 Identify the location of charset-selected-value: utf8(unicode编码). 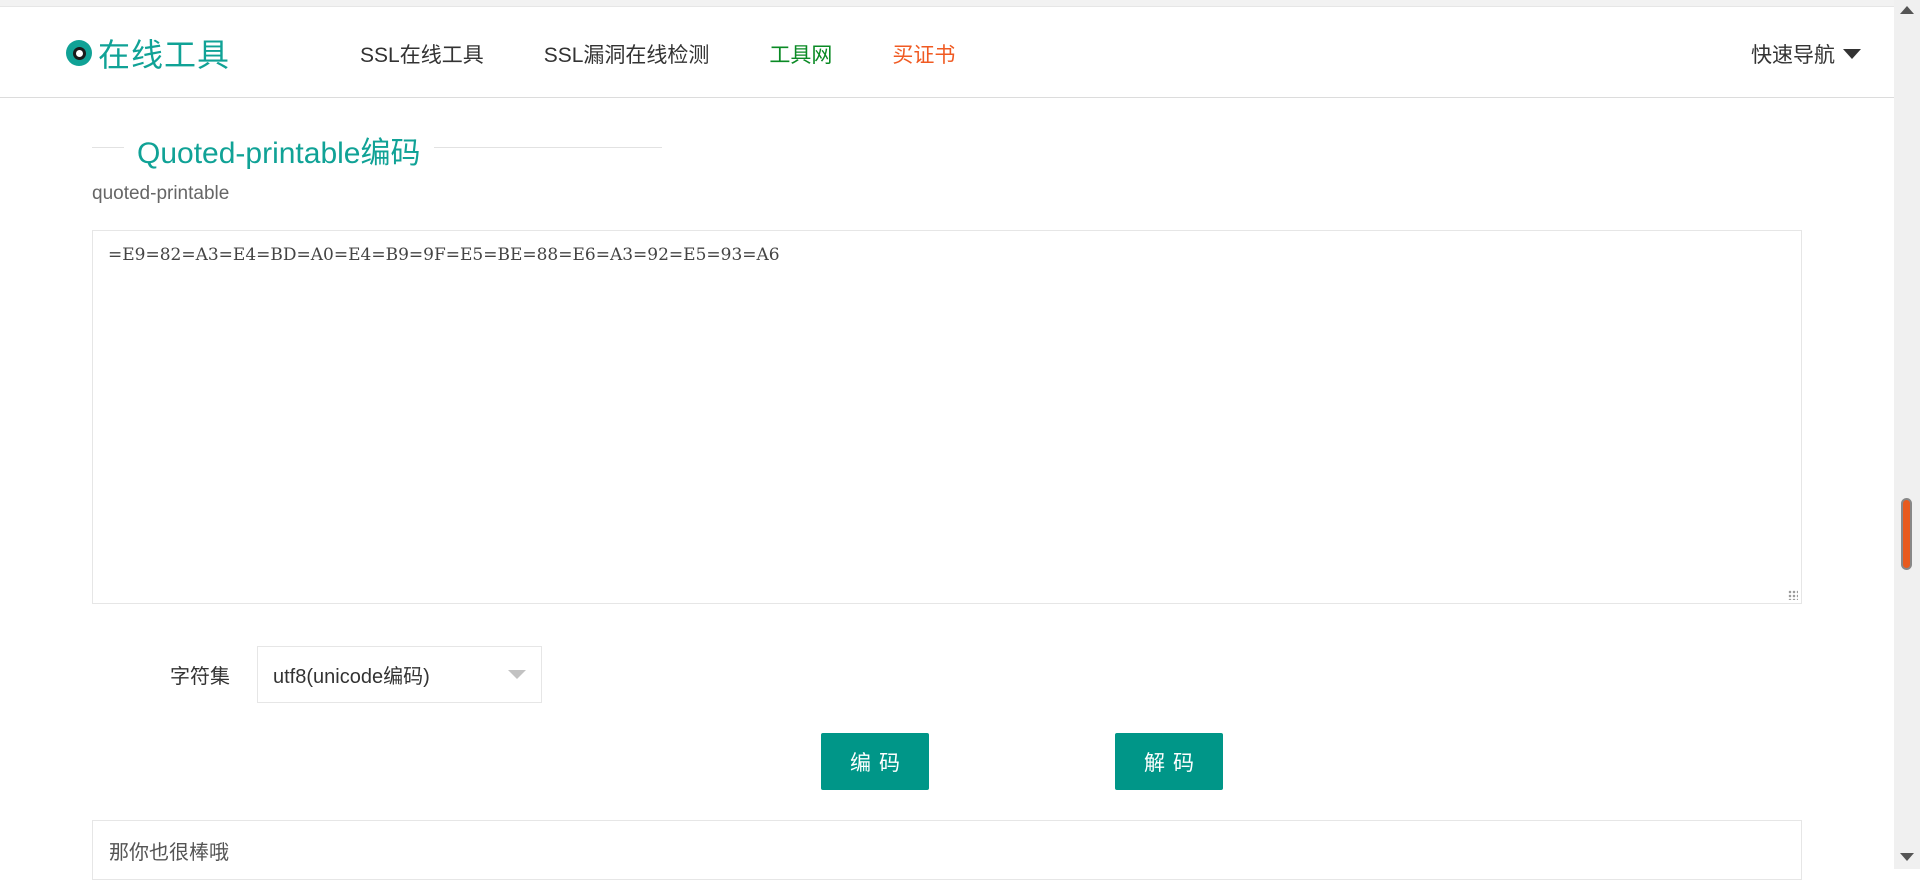
(351, 677).